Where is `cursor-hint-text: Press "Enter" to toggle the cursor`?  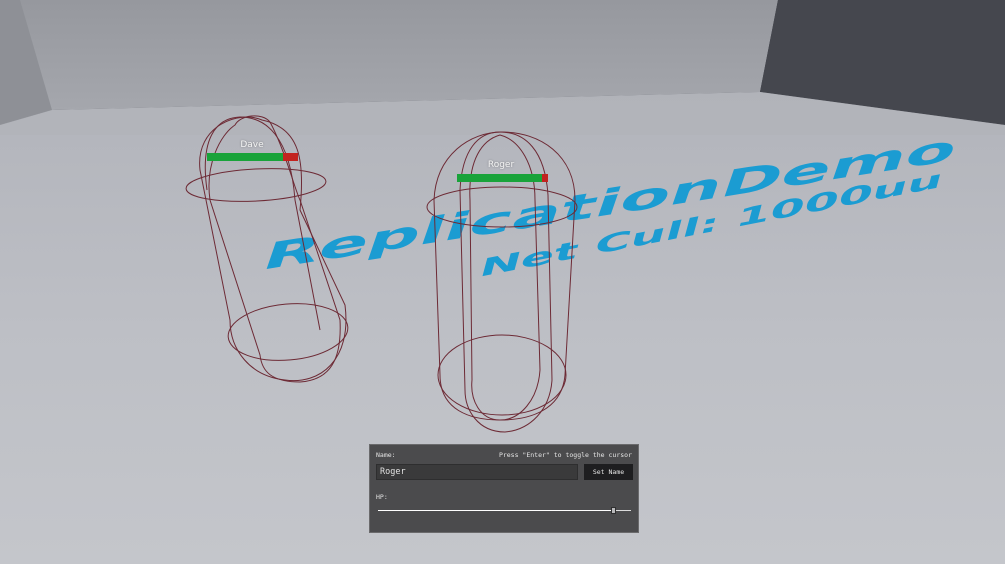 cursor-hint-text: Press "Enter" to toggle the cursor is located at coordinates (565, 455).